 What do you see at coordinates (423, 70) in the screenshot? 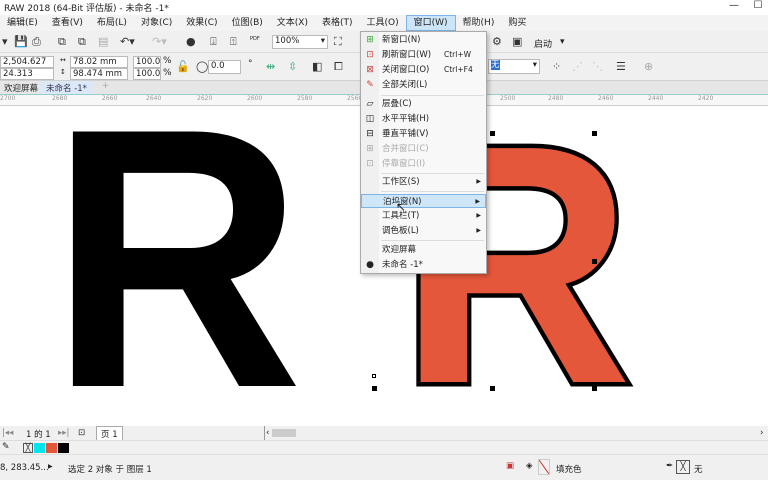
I see `menu-item-close-window: ⊠ 关闭窗口(O) Ctrl+F4` at bounding box center [423, 70].